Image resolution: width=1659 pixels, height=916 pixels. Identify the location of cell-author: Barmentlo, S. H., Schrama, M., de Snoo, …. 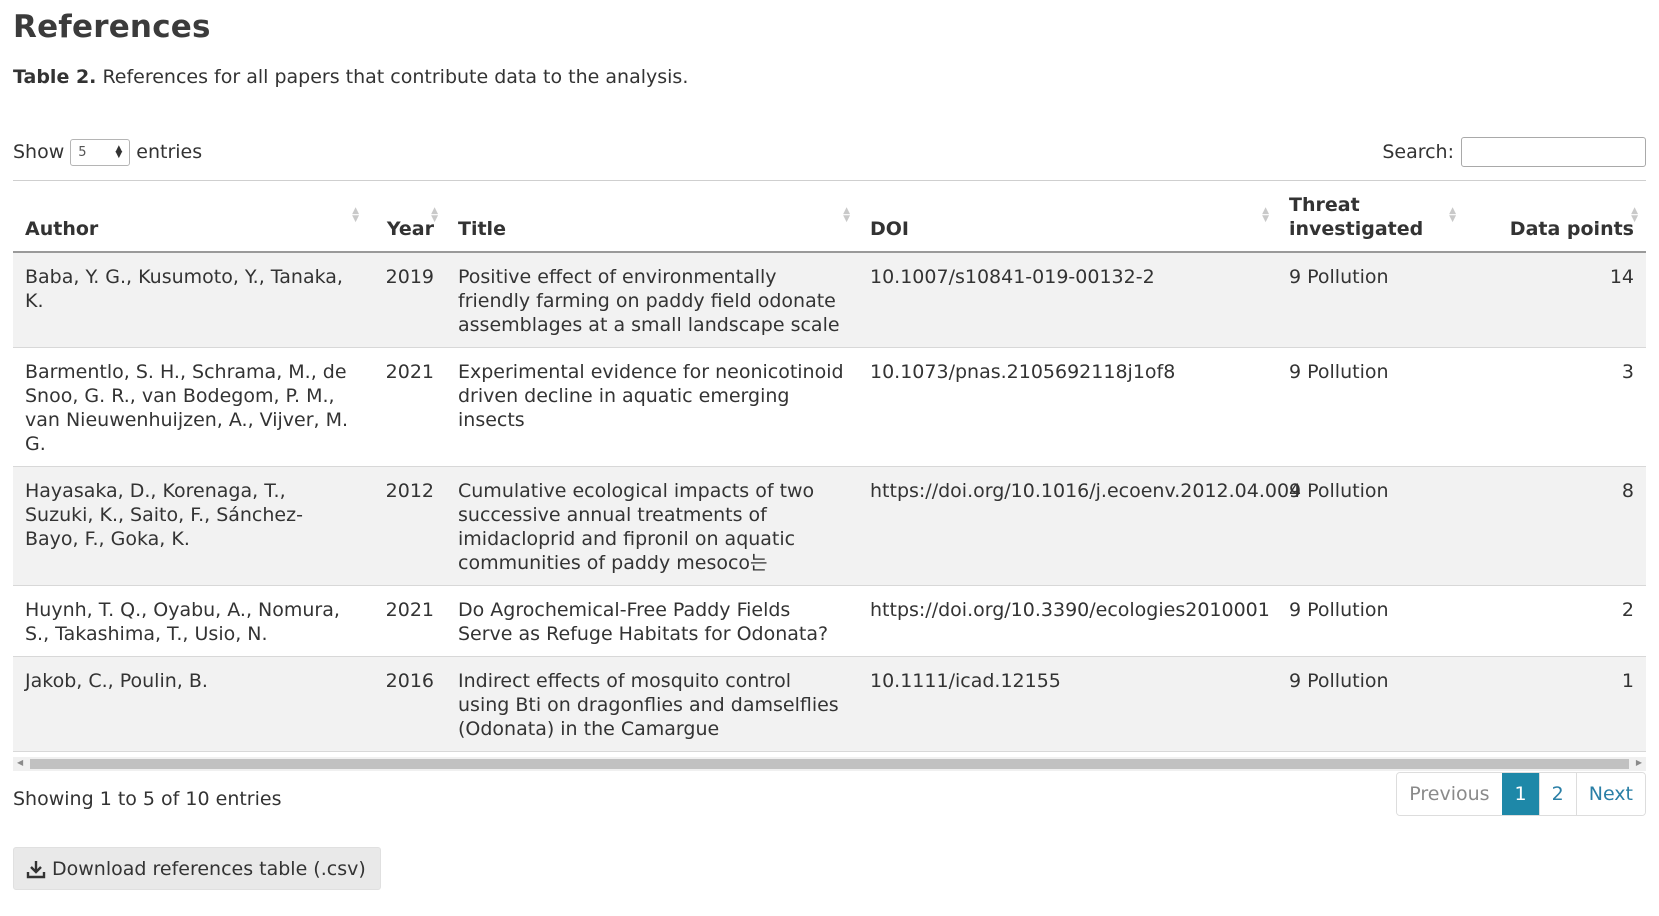
(190, 407).